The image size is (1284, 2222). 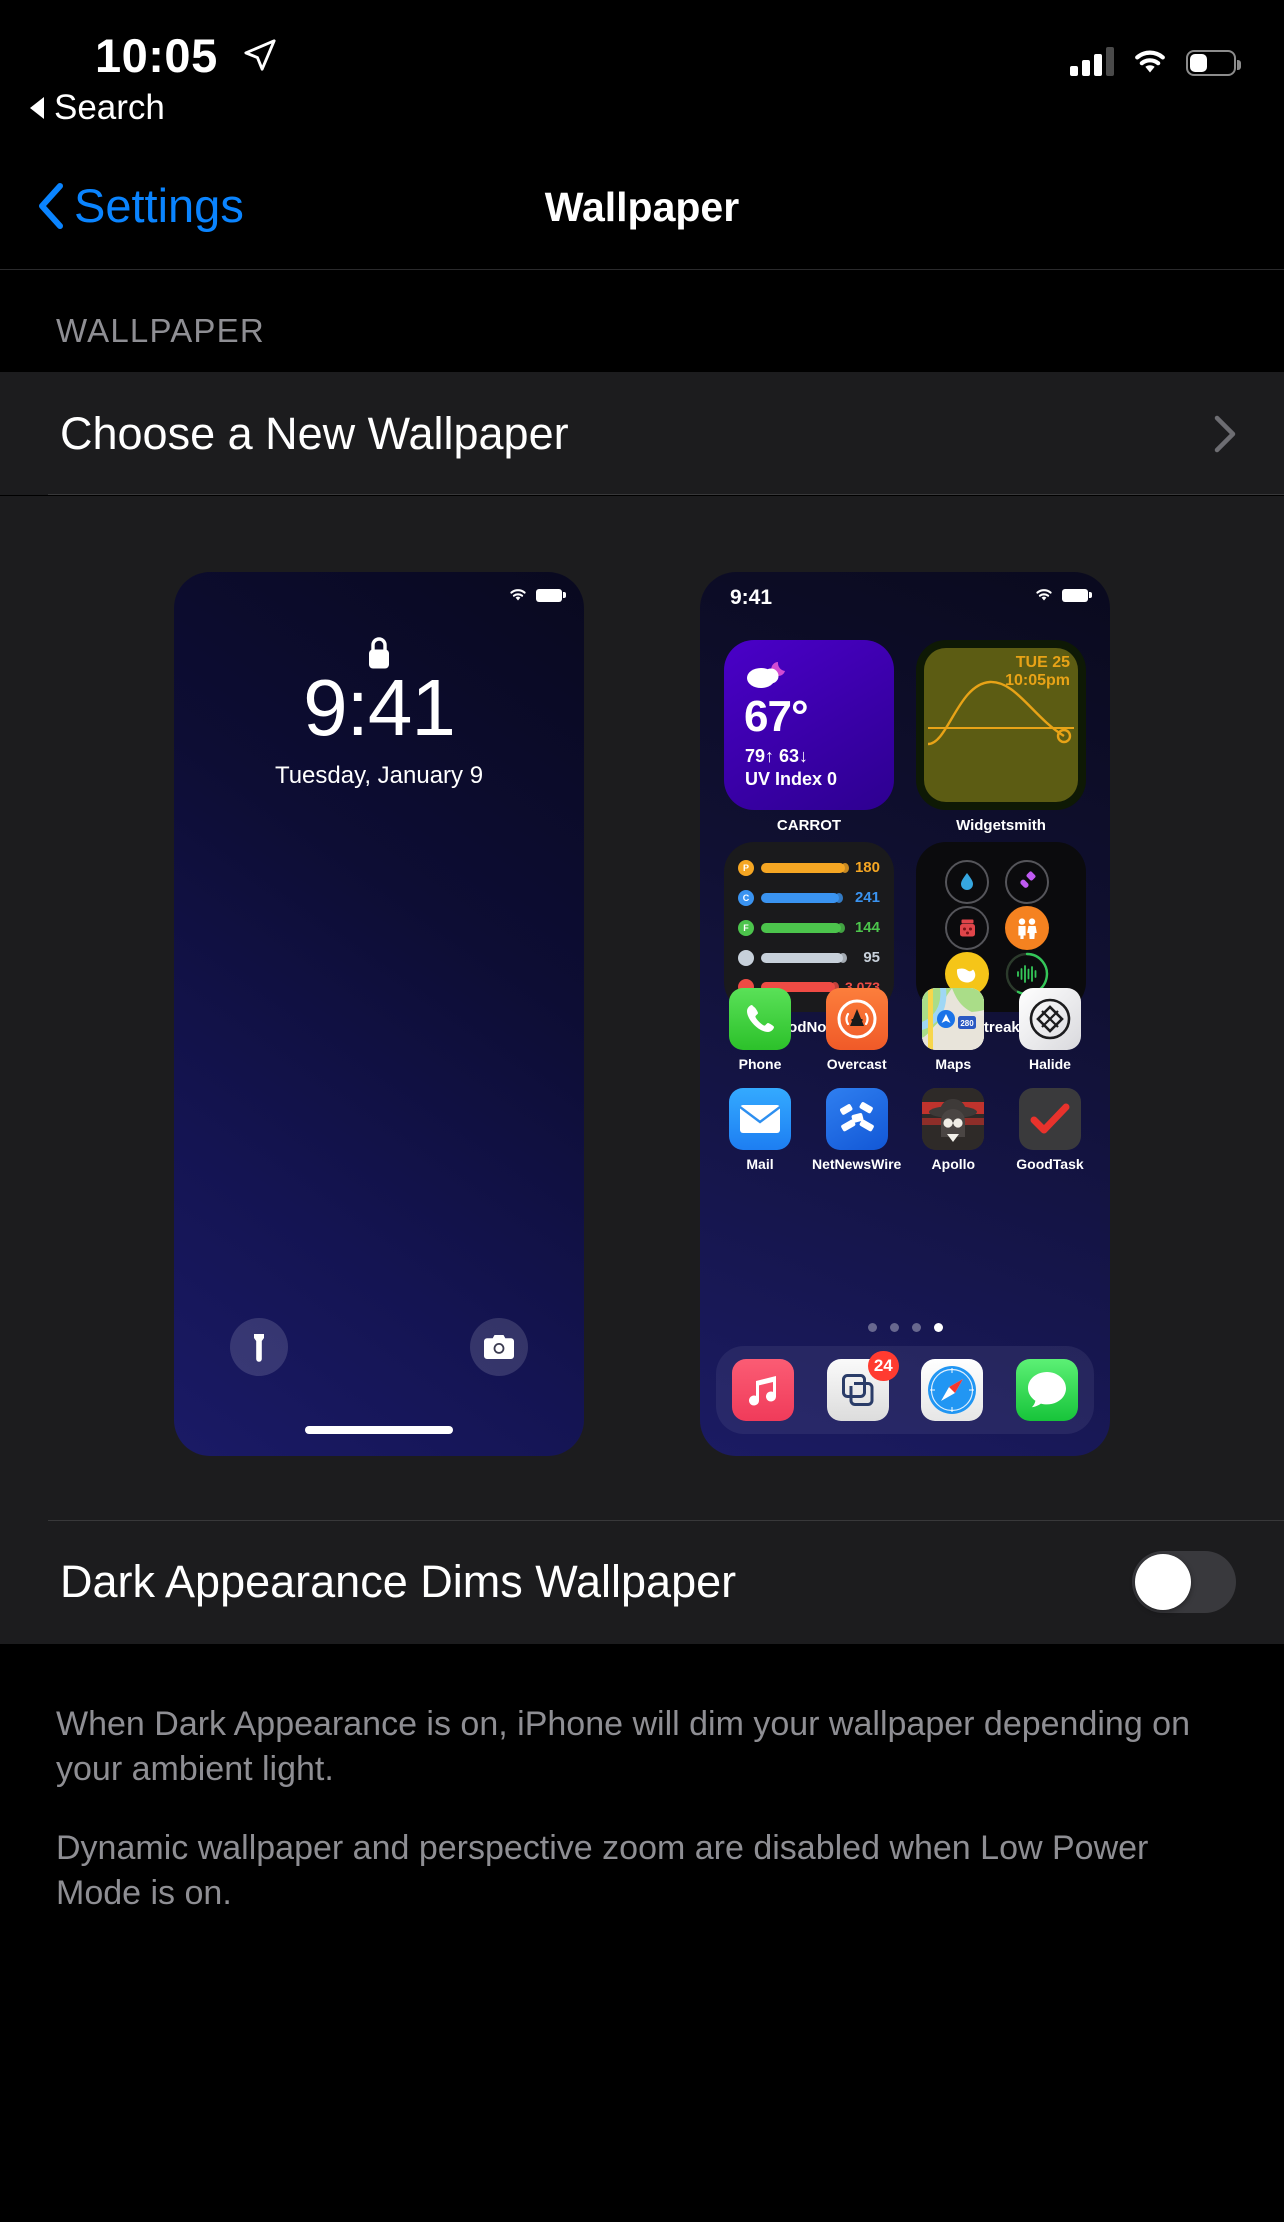 I want to click on status-bar: 10:05, so click(x=642, y=56).